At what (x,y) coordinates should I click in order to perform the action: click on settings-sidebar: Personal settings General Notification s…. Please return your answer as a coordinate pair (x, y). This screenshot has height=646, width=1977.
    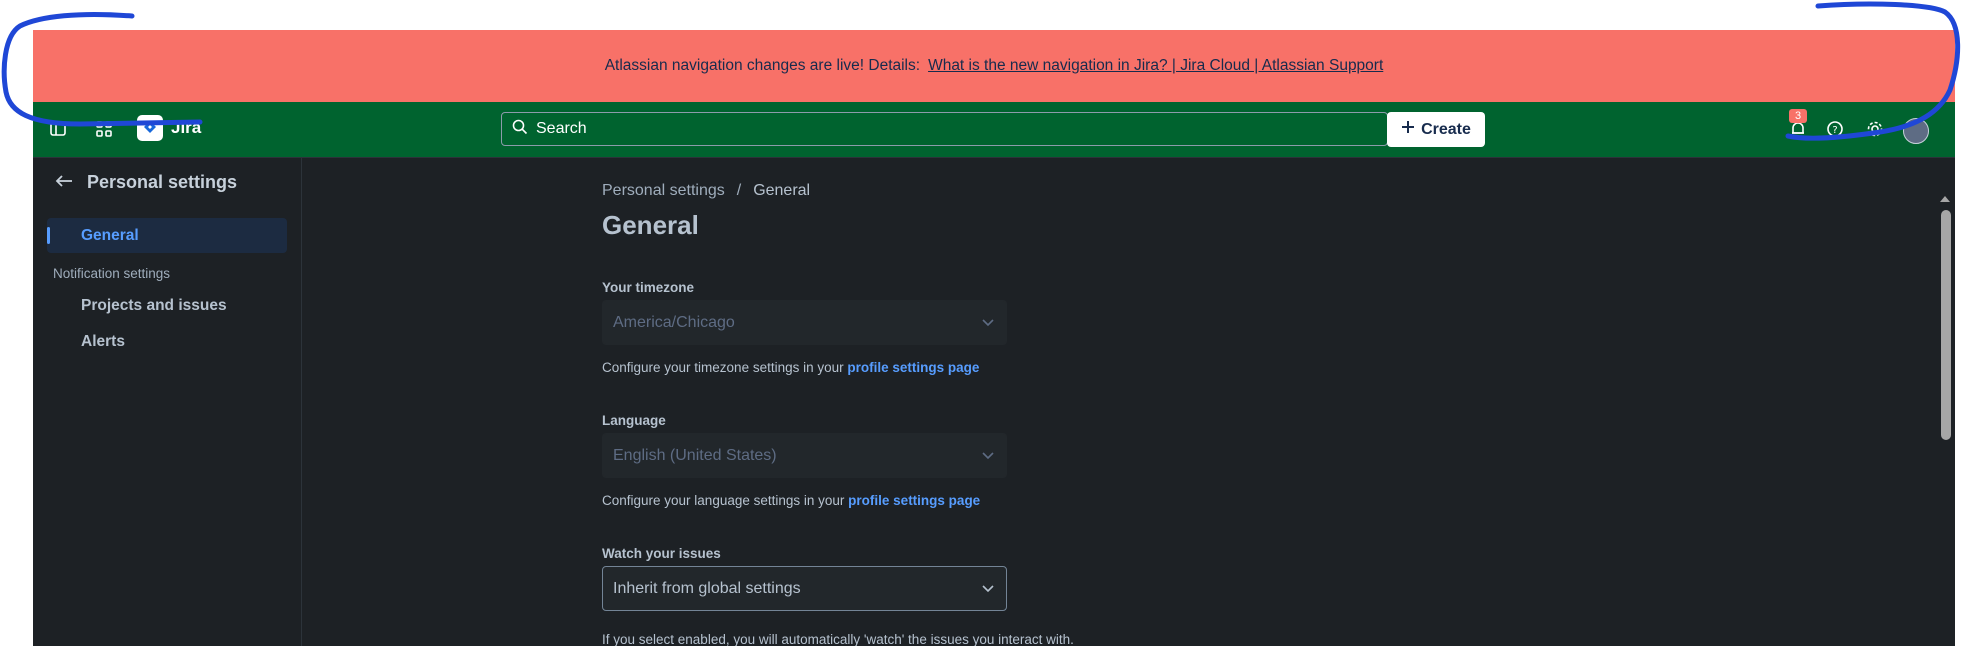
    Looking at the image, I should click on (167, 402).